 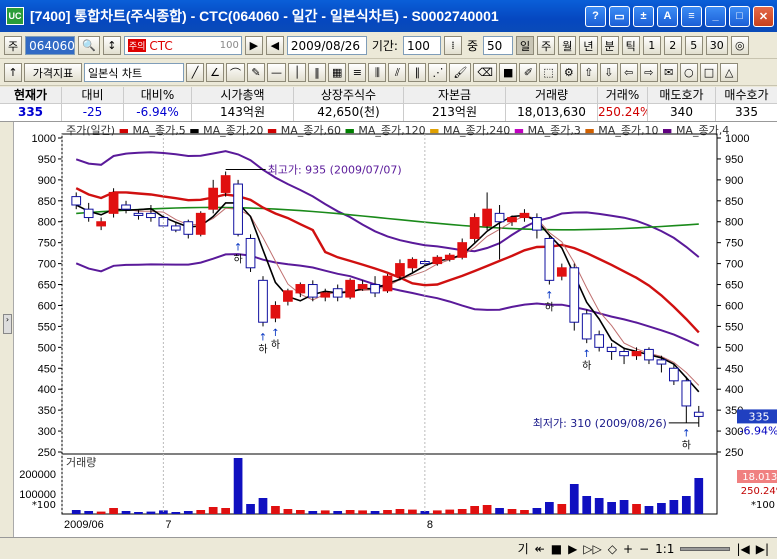 What do you see at coordinates (619, 16) in the screenshot?
I see `window-option-button: ▭` at bounding box center [619, 16].